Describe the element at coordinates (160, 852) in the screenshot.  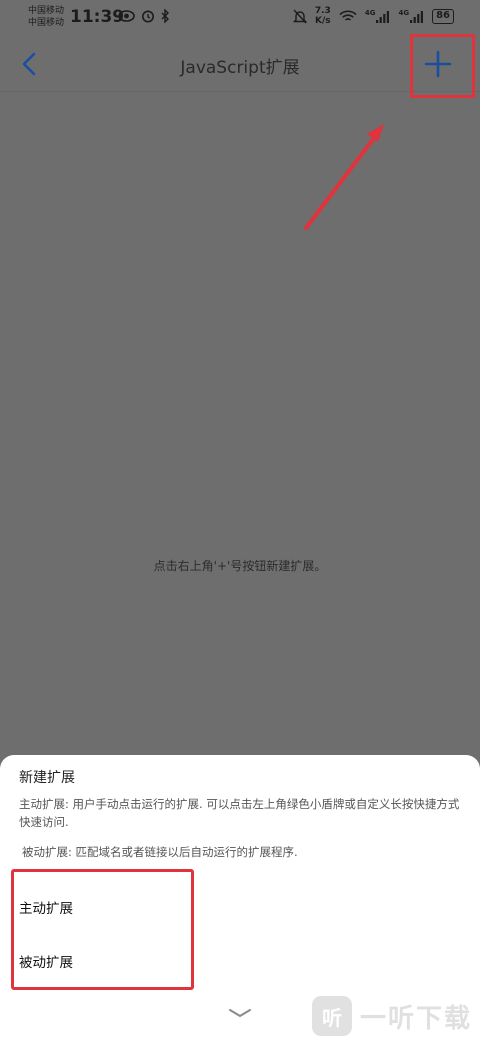
I see `passive-extension-description: 被动扩展: 匹配域名或者链接以后自动运行的扩展程序.` at that location.